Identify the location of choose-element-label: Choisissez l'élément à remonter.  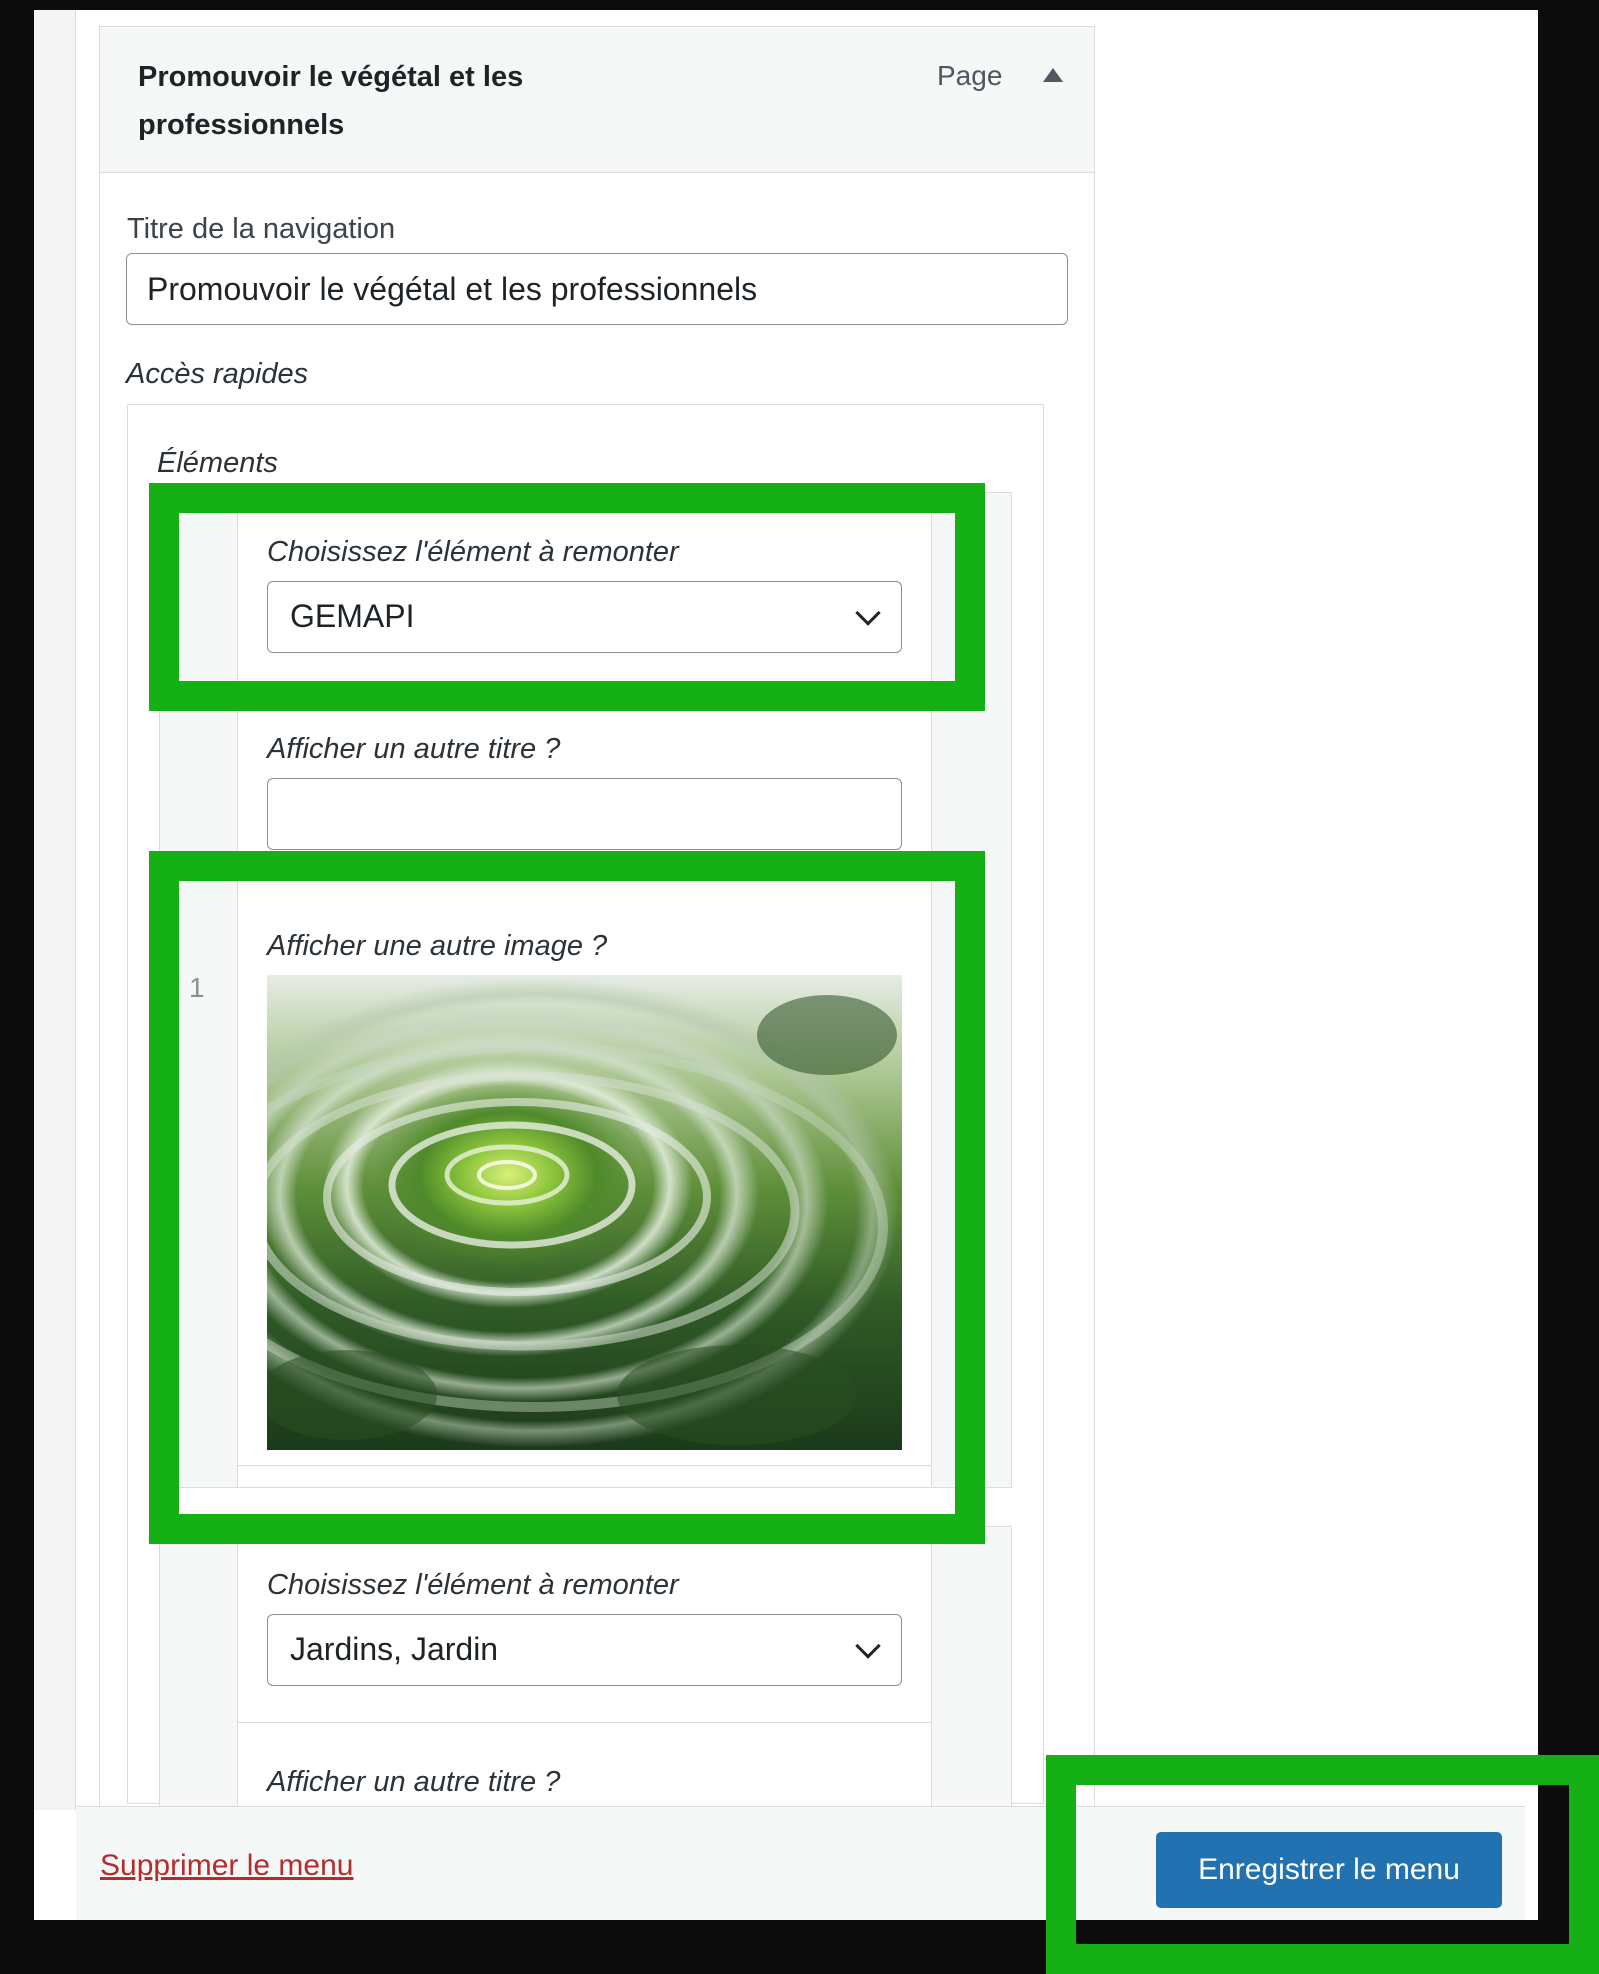
(473, 1585).